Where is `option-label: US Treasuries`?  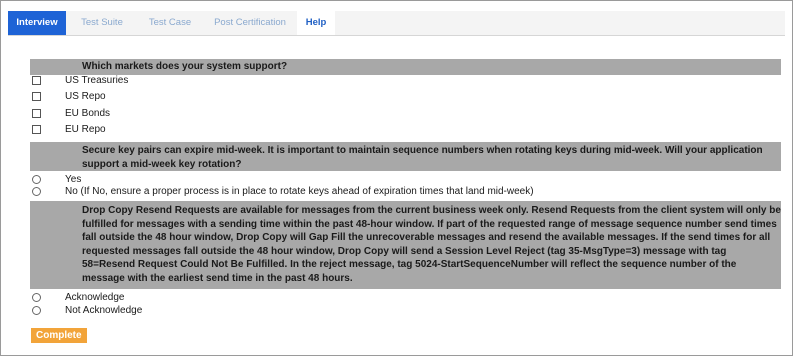
option-label: US Treasuries is located at coordinates (97, 80).